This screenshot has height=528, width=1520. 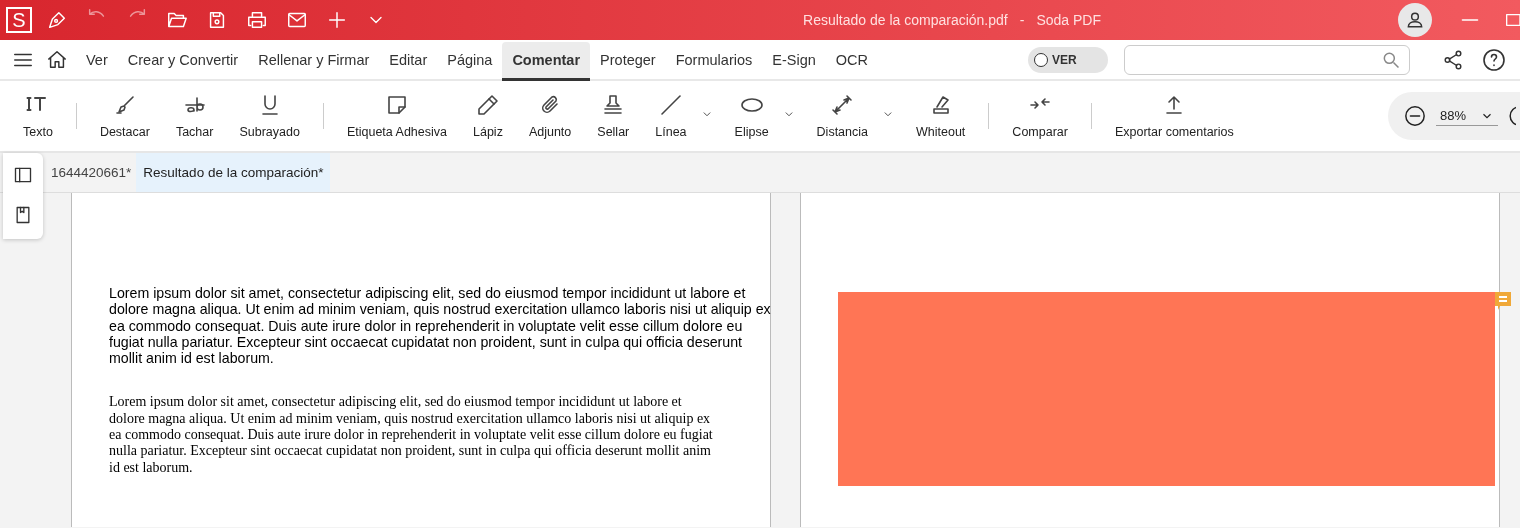 I want to click on tool-button: Lápiz, so click(x=488, y=116).